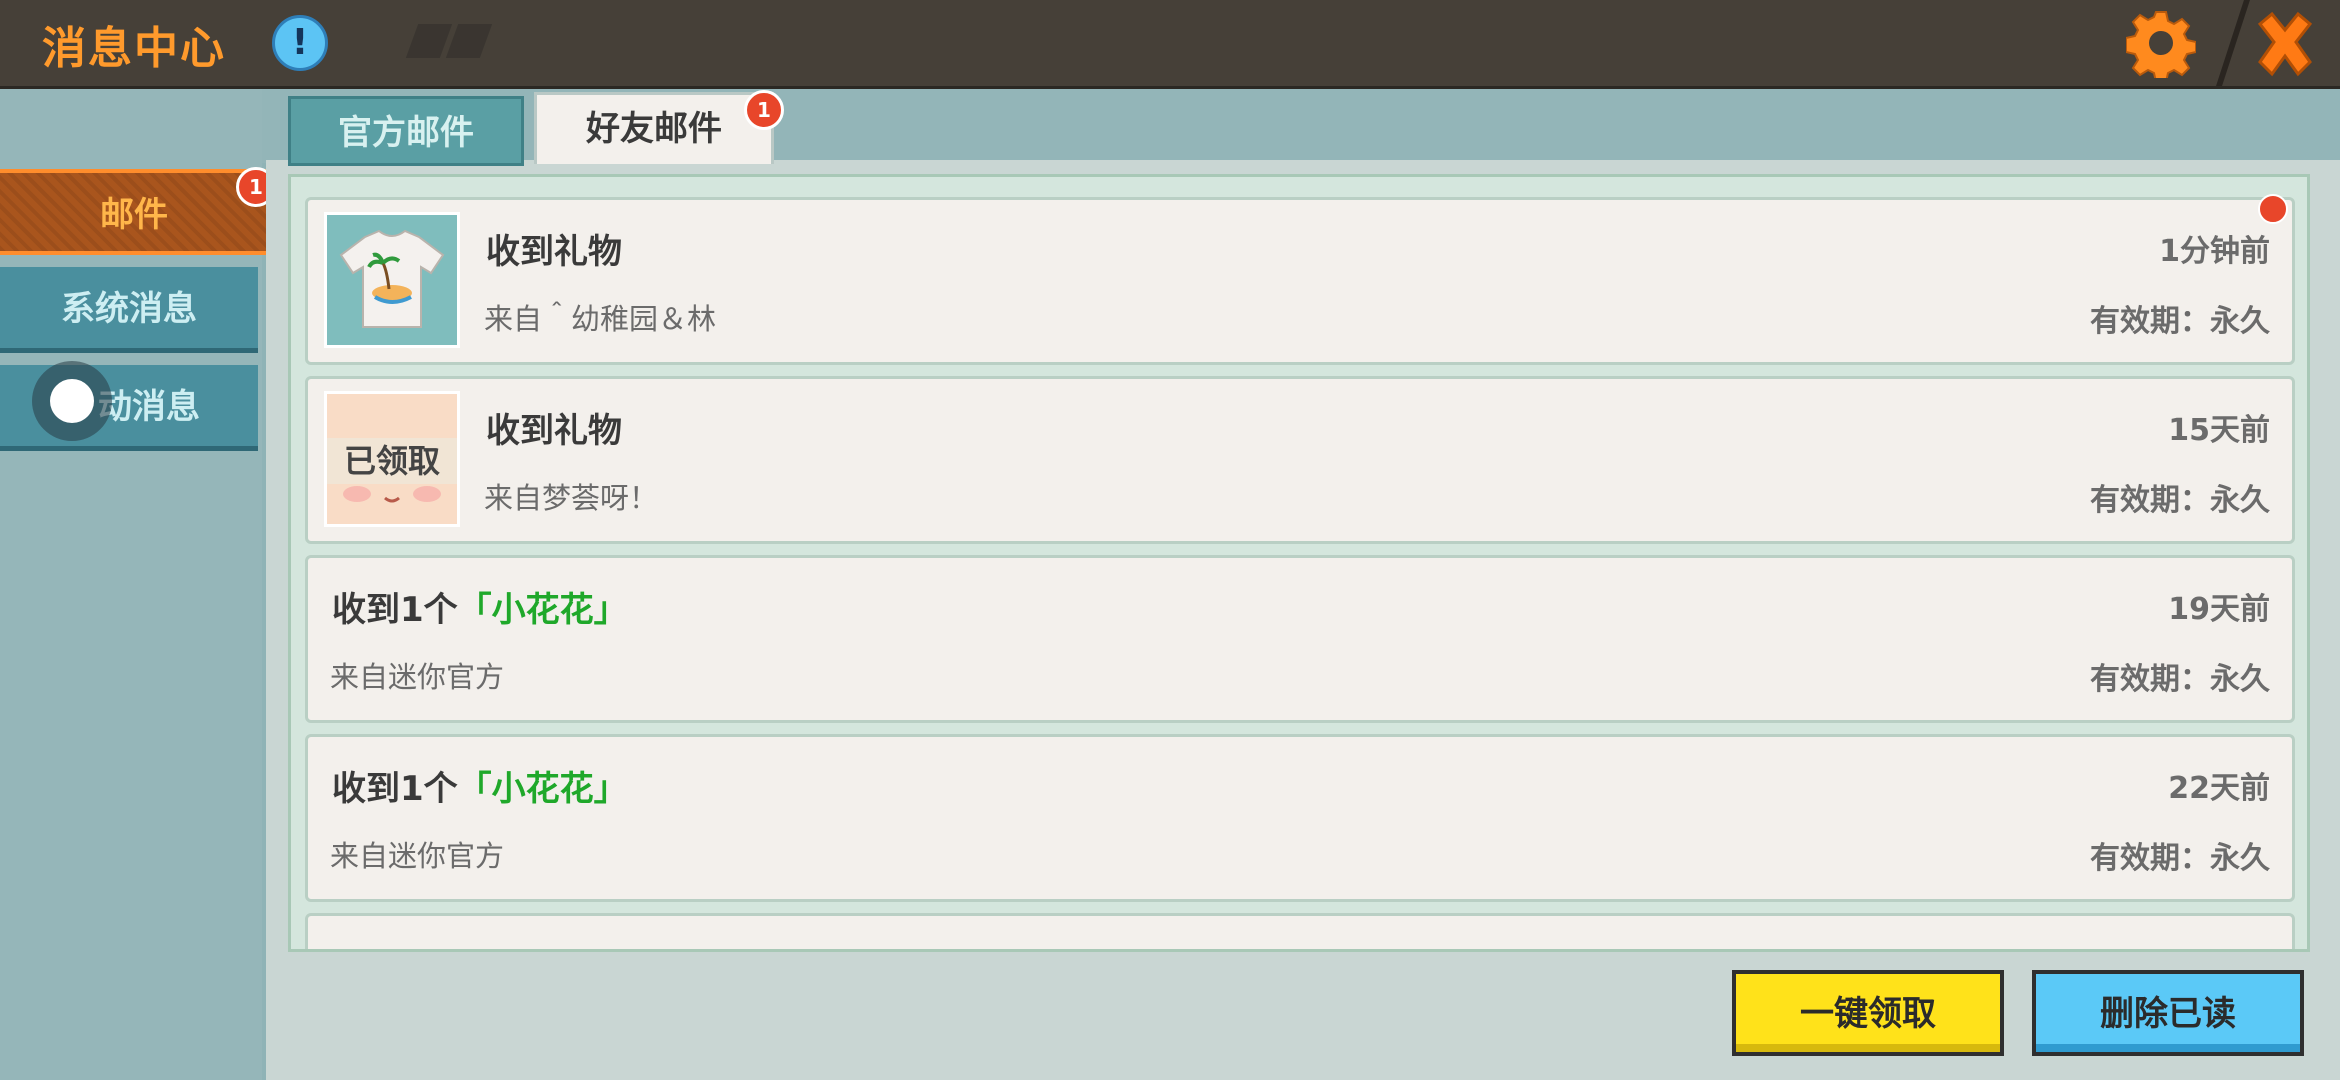 This screenshot has width=2340, height=1080. I want to click on list-item, so click(1300, 931).